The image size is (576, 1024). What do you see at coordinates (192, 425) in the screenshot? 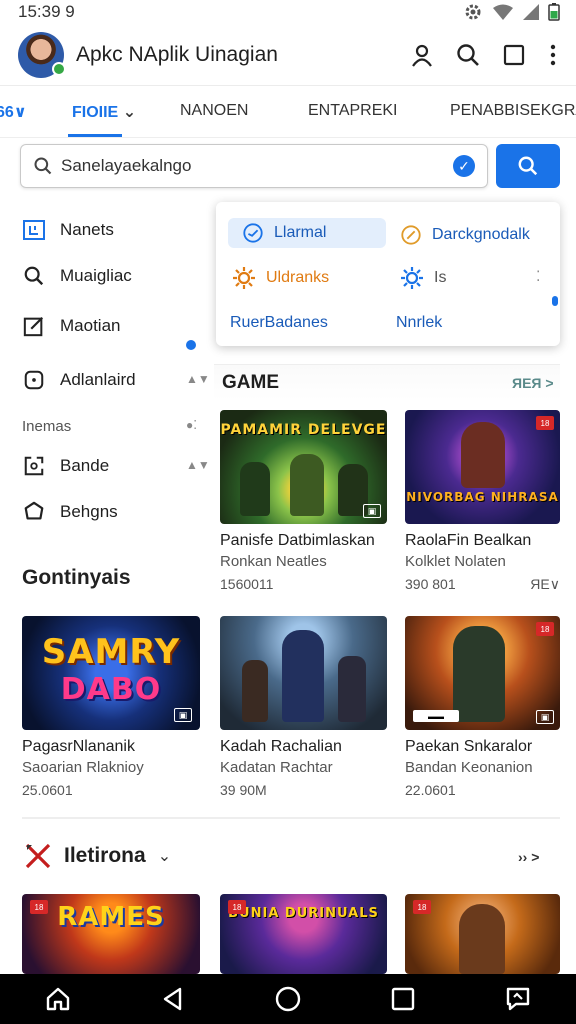
I see `dots-icon: ●⁚` at bounding box center [192, 425].